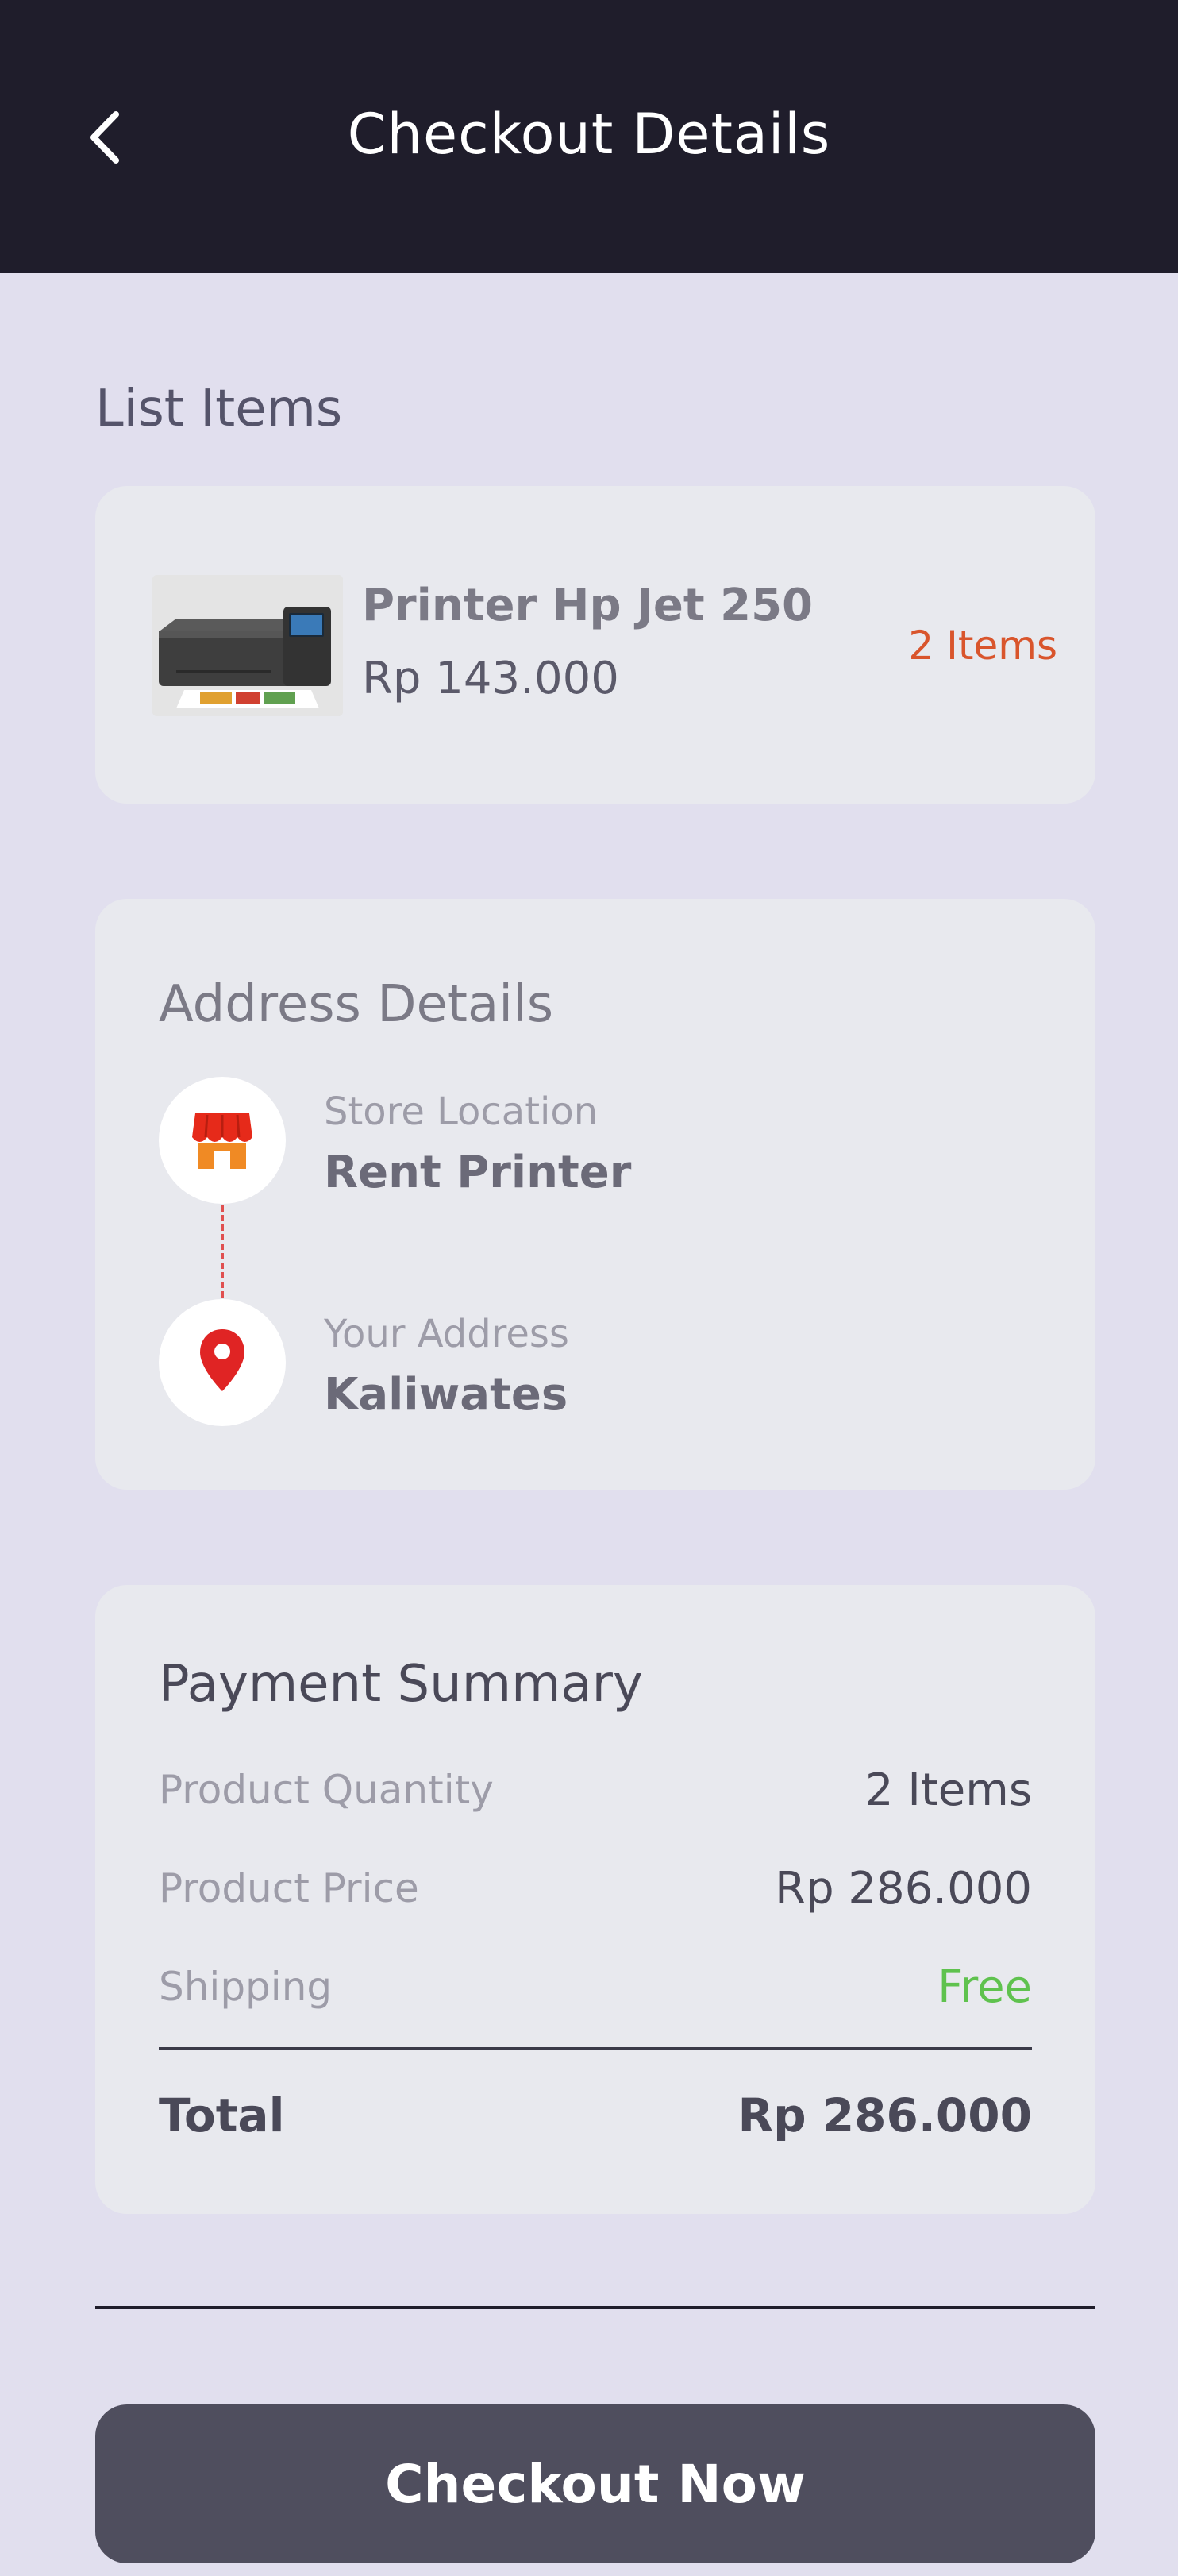 This screenshot has width=1178, height=2576. Describe the element at coordinates (982, 646) in the screenshot. I see `item-quantity: 2 Items` at that location.